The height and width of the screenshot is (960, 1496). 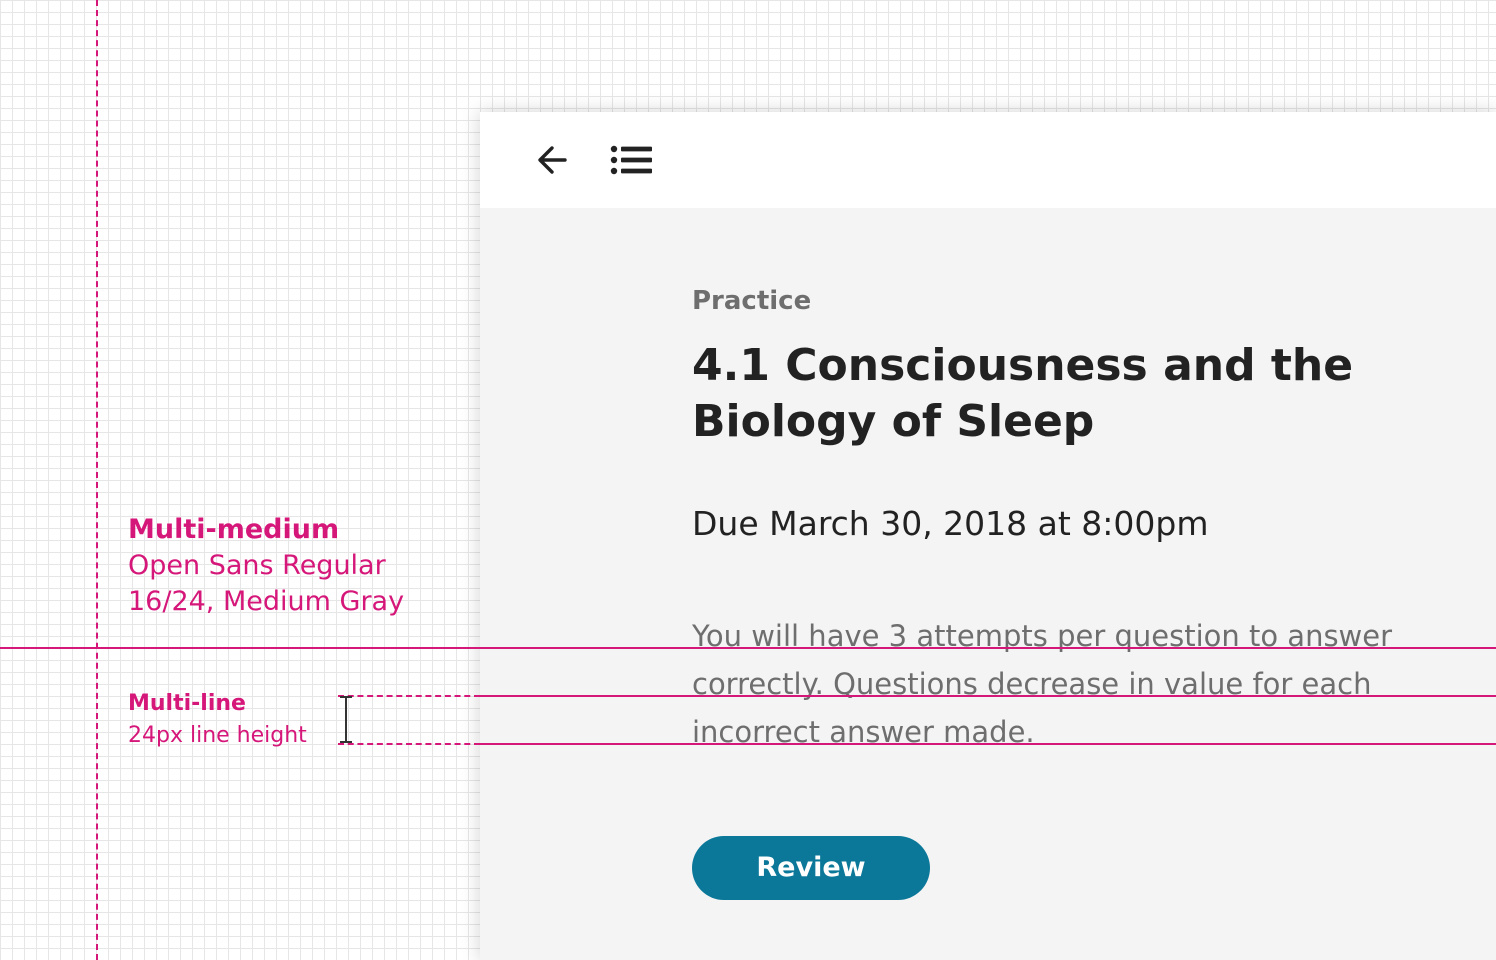 I want to click on due-date: Due March 30, 2018 at 8:00pm, so click(x=950, y=523).